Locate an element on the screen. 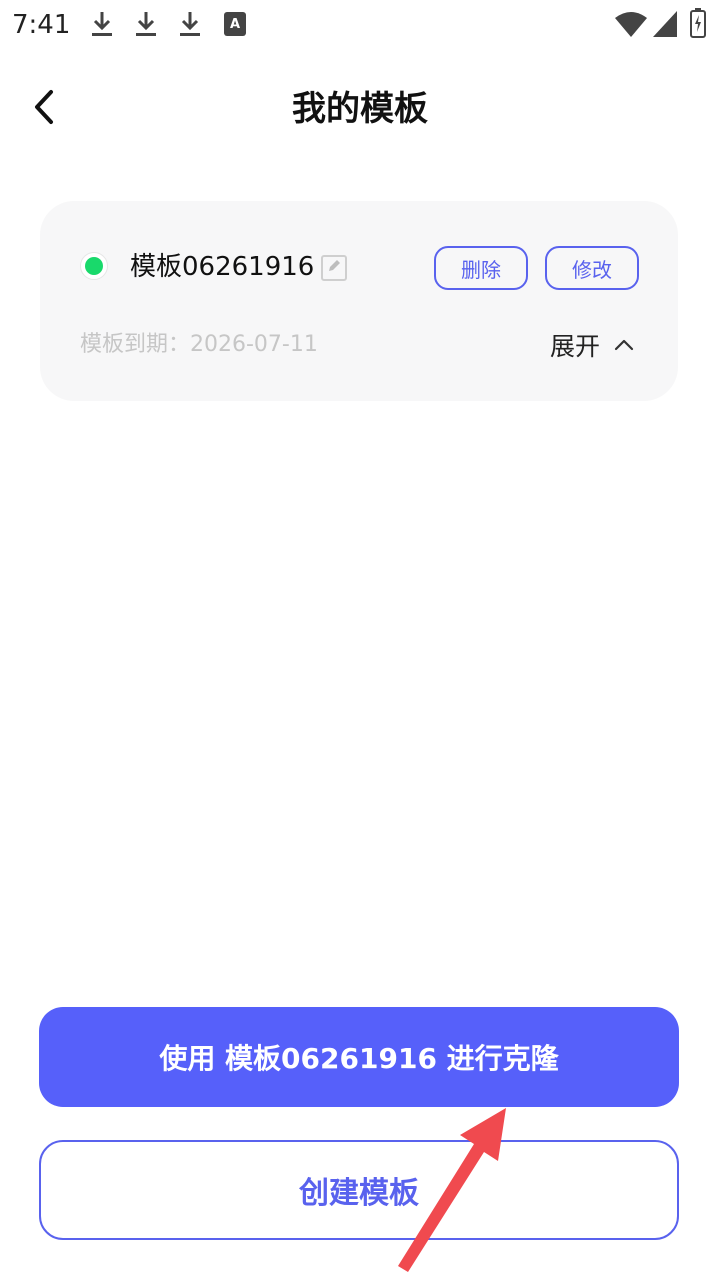 The width and height of the screenshot is (720, 1280). pencil-icon is located at coordinates (334, 268).